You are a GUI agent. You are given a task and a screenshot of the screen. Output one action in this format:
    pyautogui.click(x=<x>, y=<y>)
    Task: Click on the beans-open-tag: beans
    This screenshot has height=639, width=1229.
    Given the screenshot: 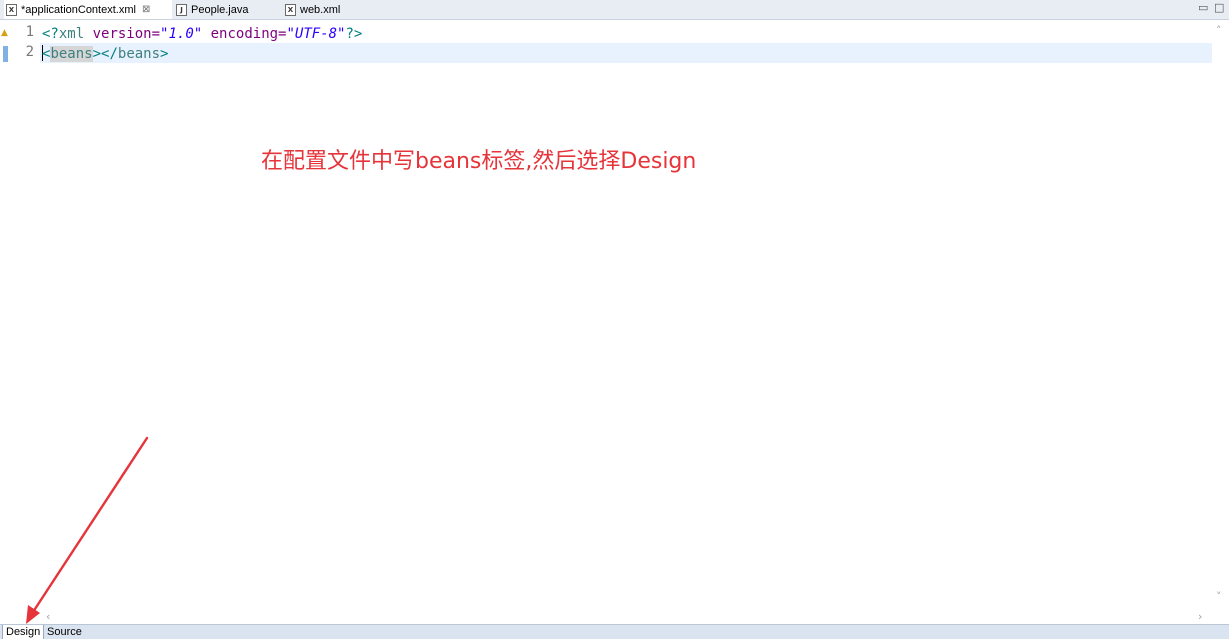 What is the action you would take?
    pyautogui.click(x=71, y=54)
    